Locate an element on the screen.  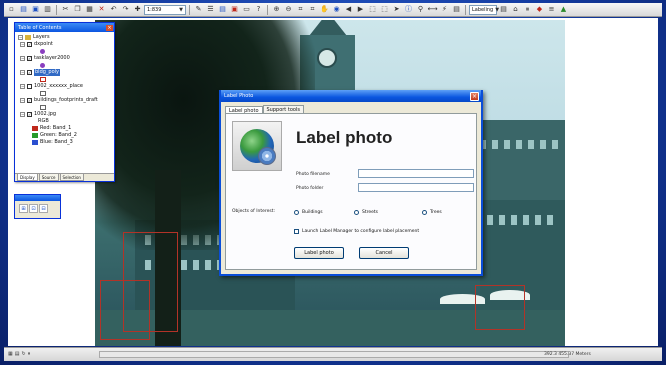
label-weight-icon: ▲ is located at coordinates (563, 9).